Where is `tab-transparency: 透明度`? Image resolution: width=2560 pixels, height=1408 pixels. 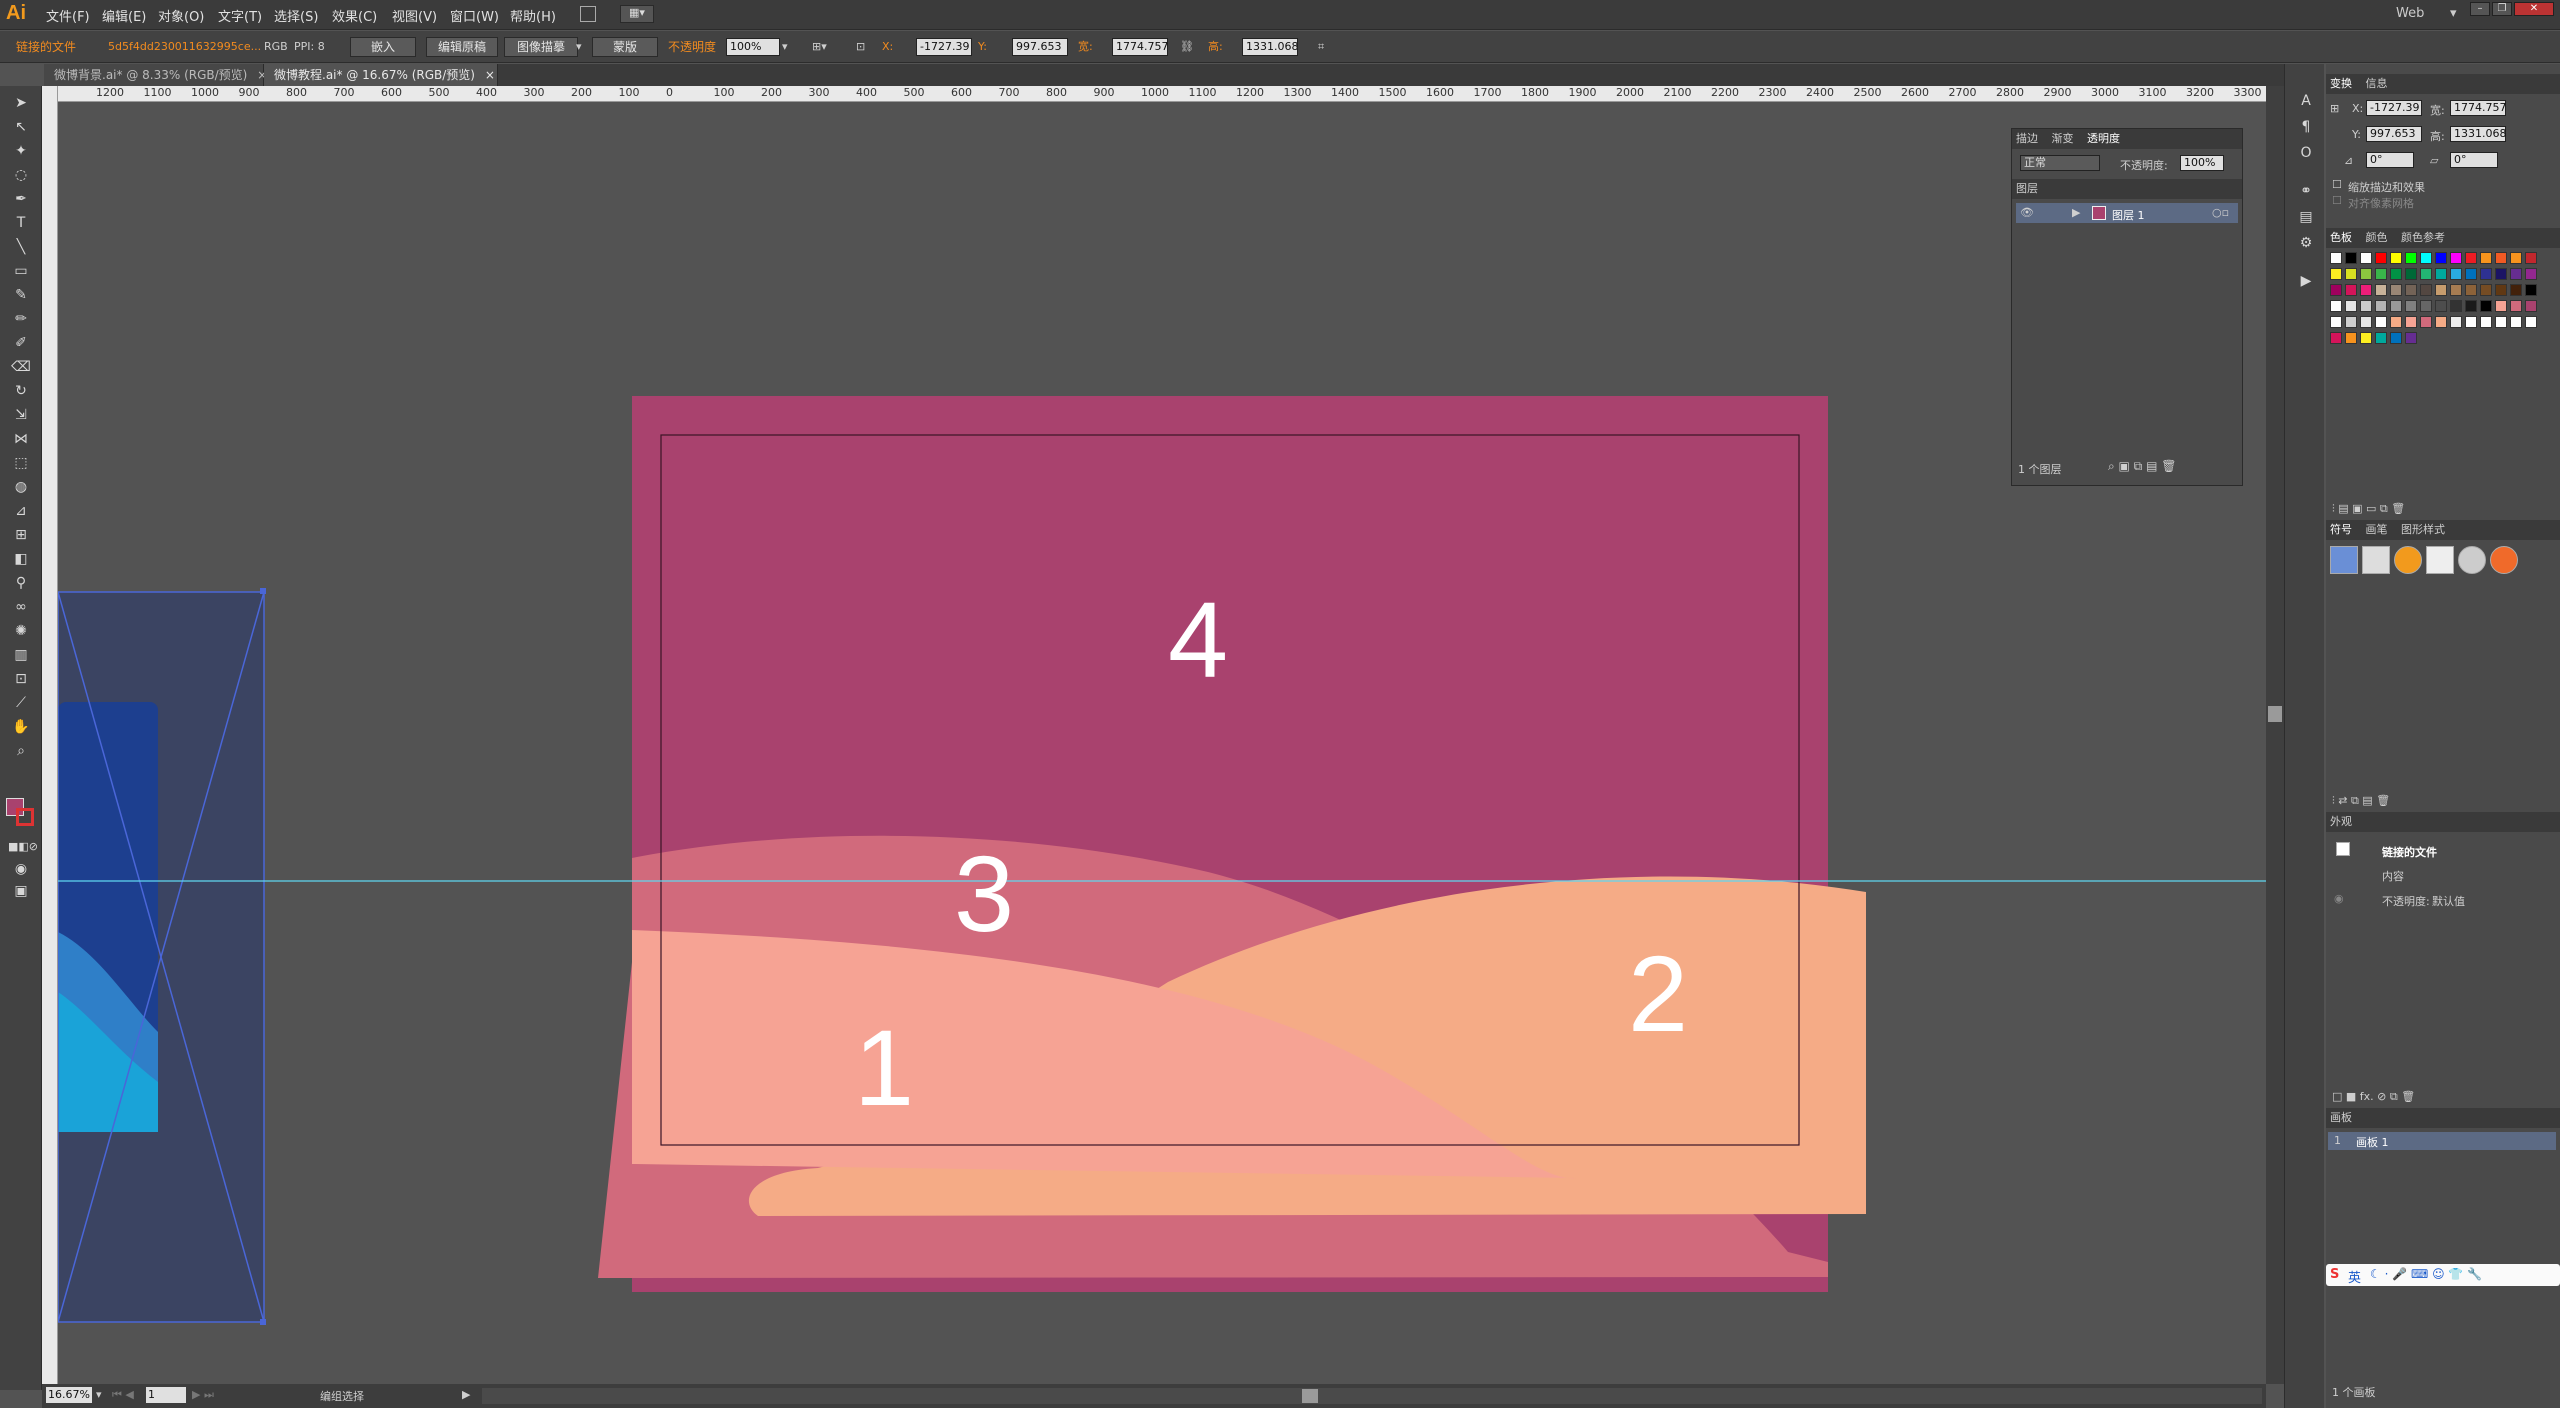
tab-transparency: 透明度 is located at coordinates (2103, 138).